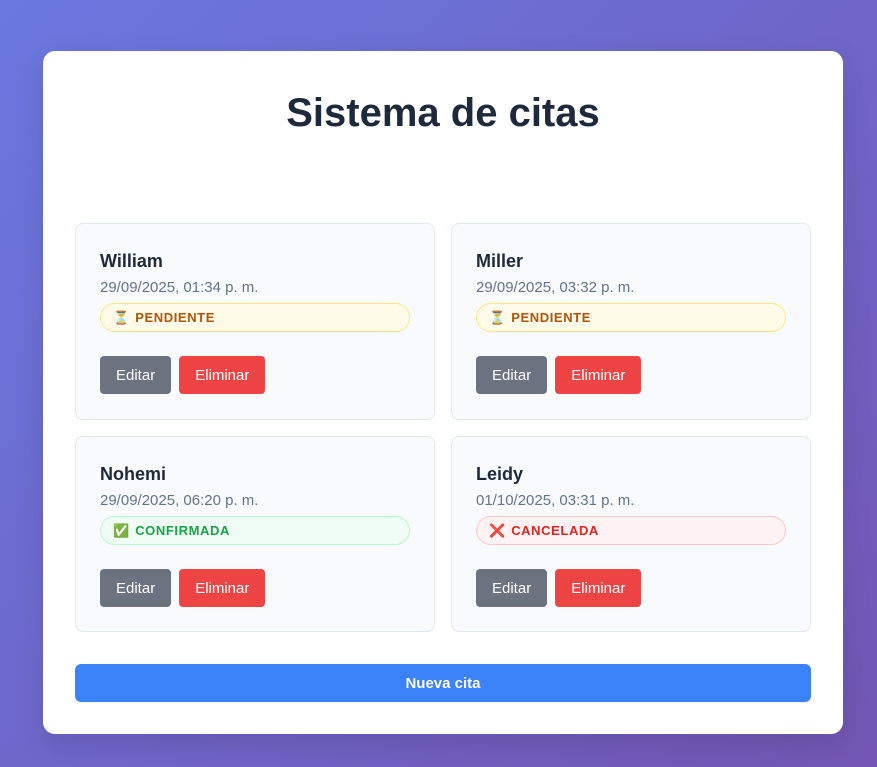 The image size is (877, 767). I want to click on status-badge: ❌ CANCELADA, so click(631, 530).